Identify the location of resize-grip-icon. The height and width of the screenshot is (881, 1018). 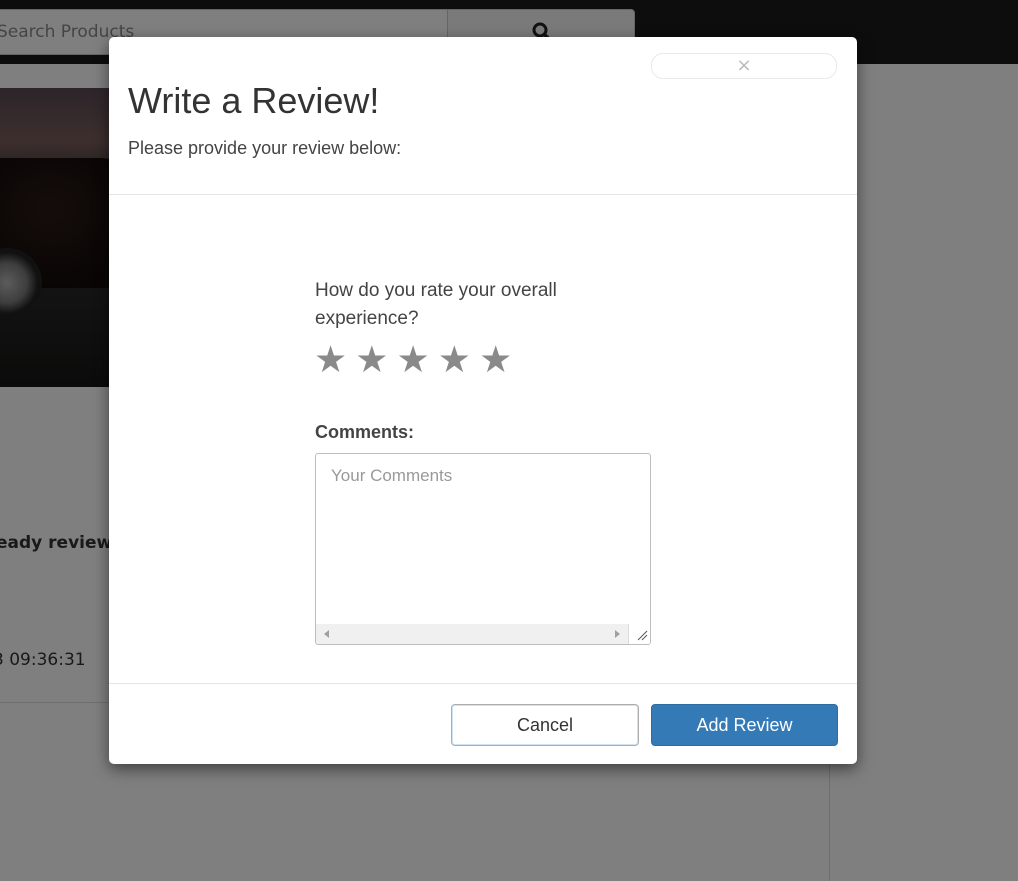
(642, 635).